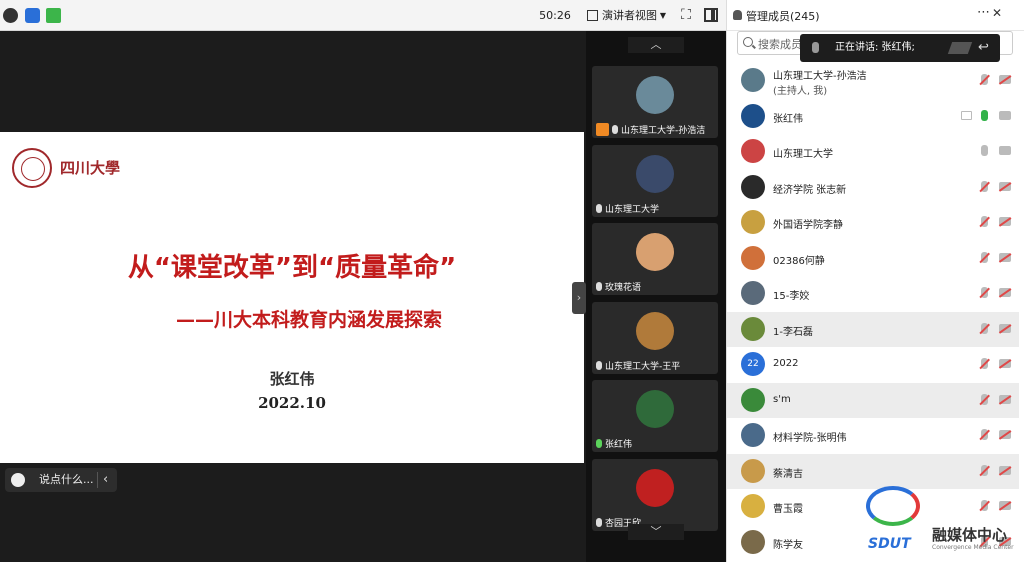 The width and height of the screenshot is (1024, 562). Describe the element at coordinates (32, 15) in the screenshot. I see `shield-icon` at that location.